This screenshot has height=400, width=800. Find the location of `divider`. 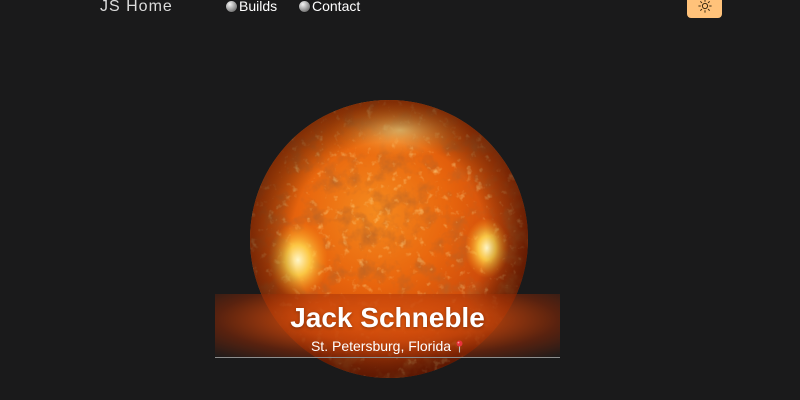

divider is located at coordinates (387, 357).